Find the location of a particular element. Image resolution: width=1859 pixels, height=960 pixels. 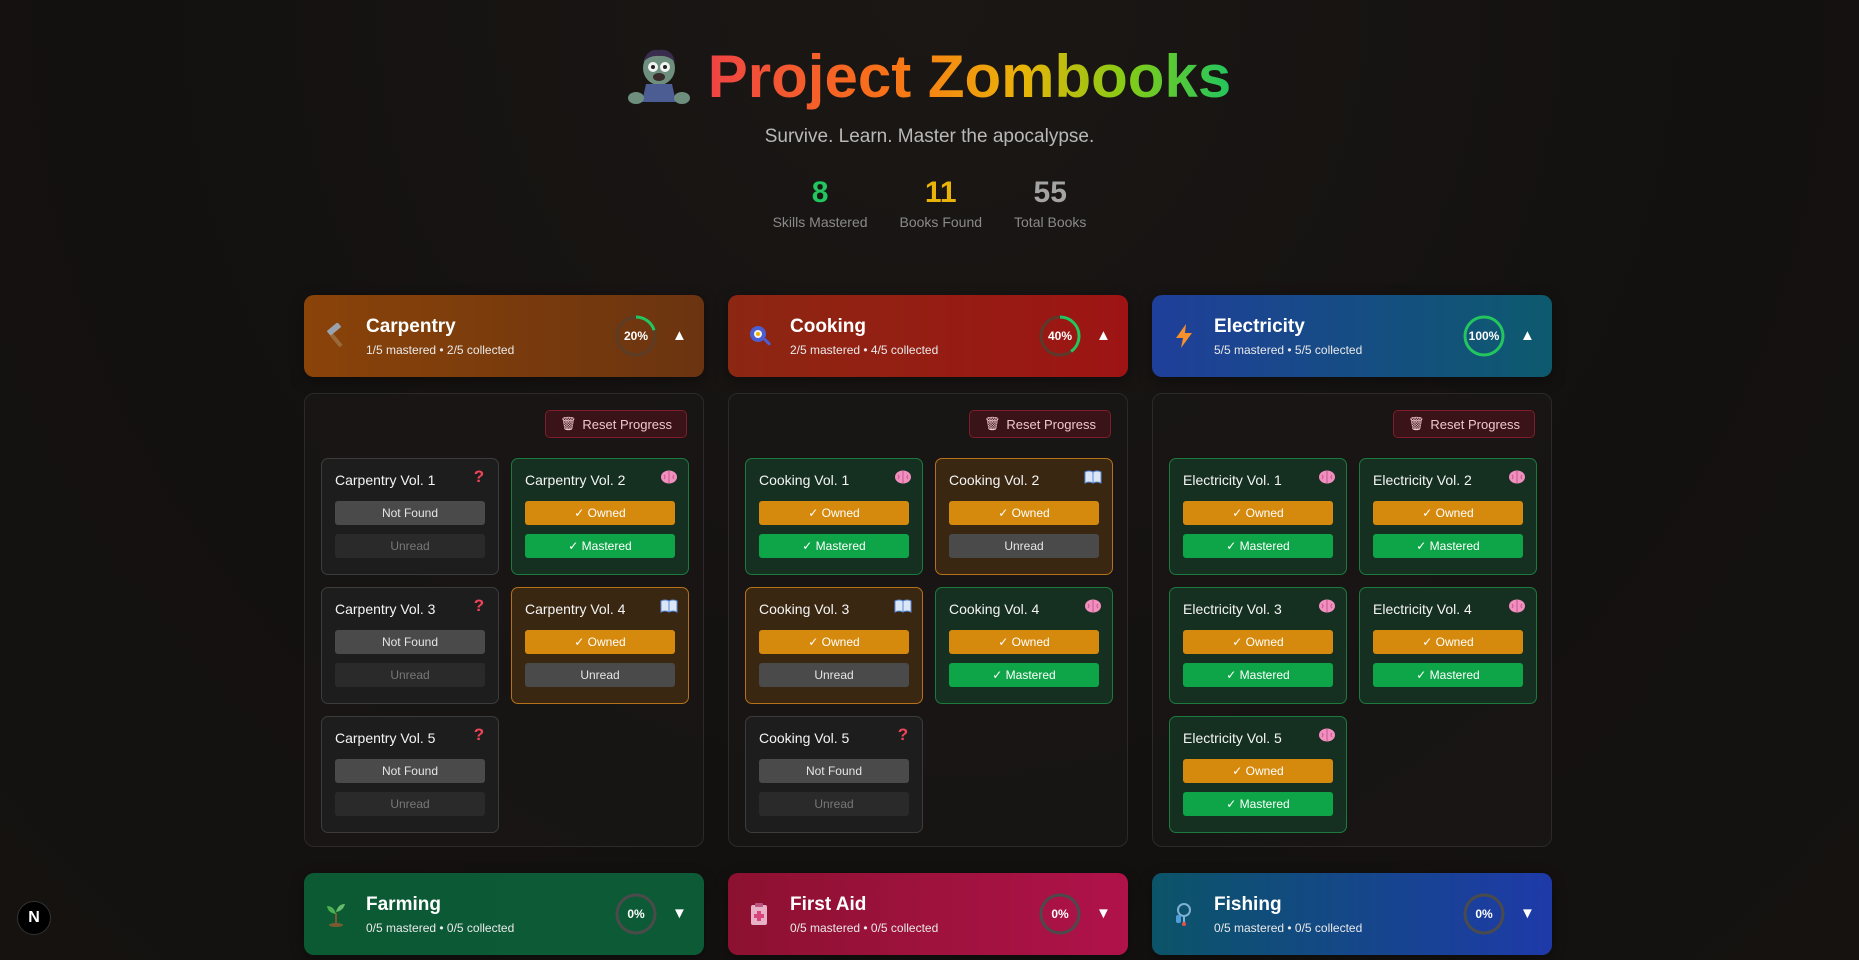

zombie-icon is located at coordinates (658, 77).